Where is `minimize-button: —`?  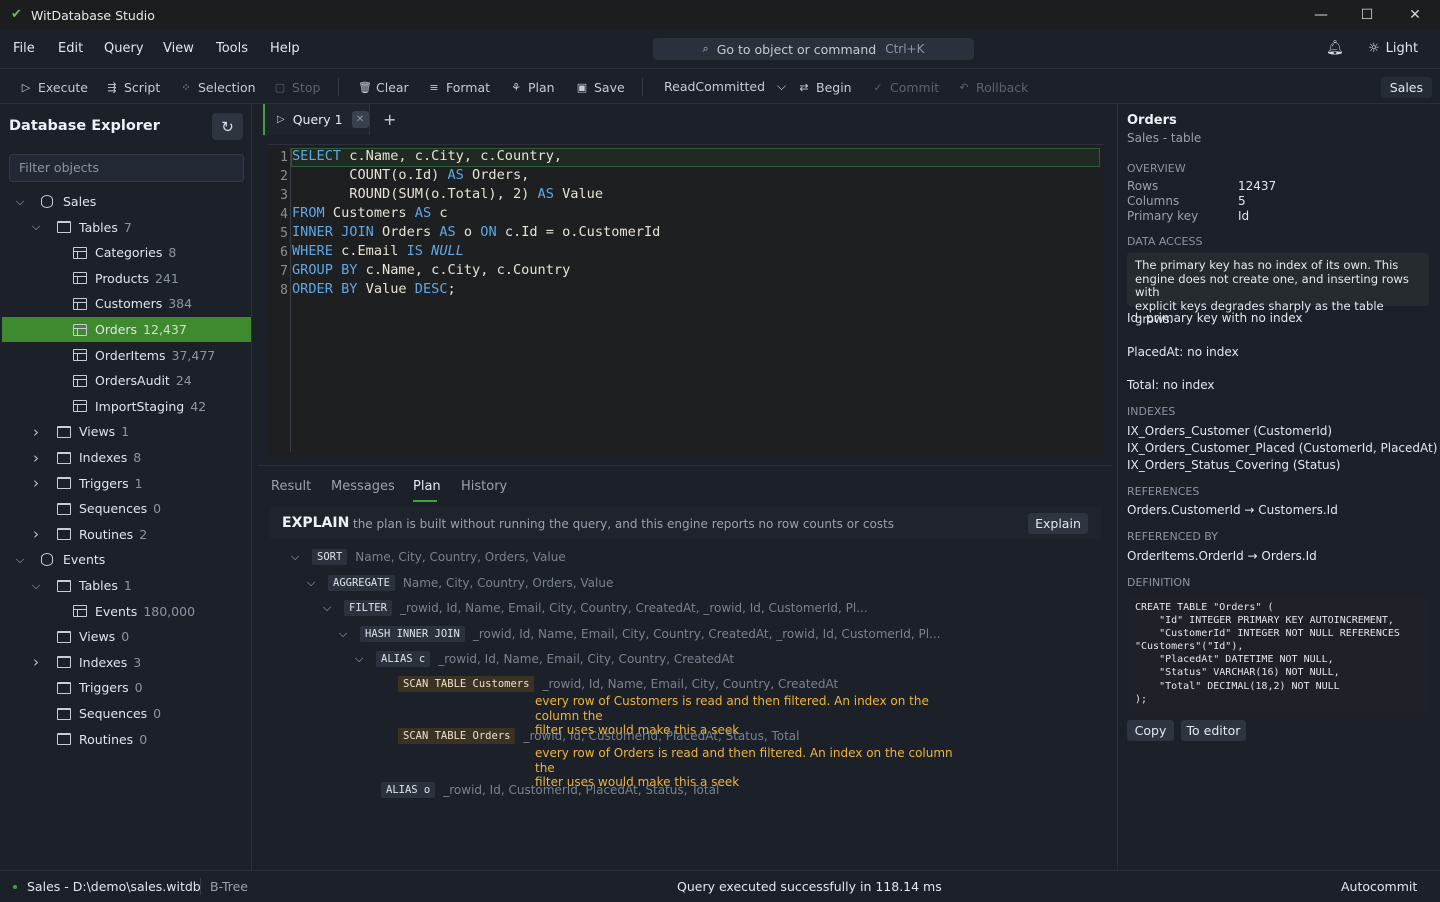
minimize-button: — is located at coordinates (1321, 15).